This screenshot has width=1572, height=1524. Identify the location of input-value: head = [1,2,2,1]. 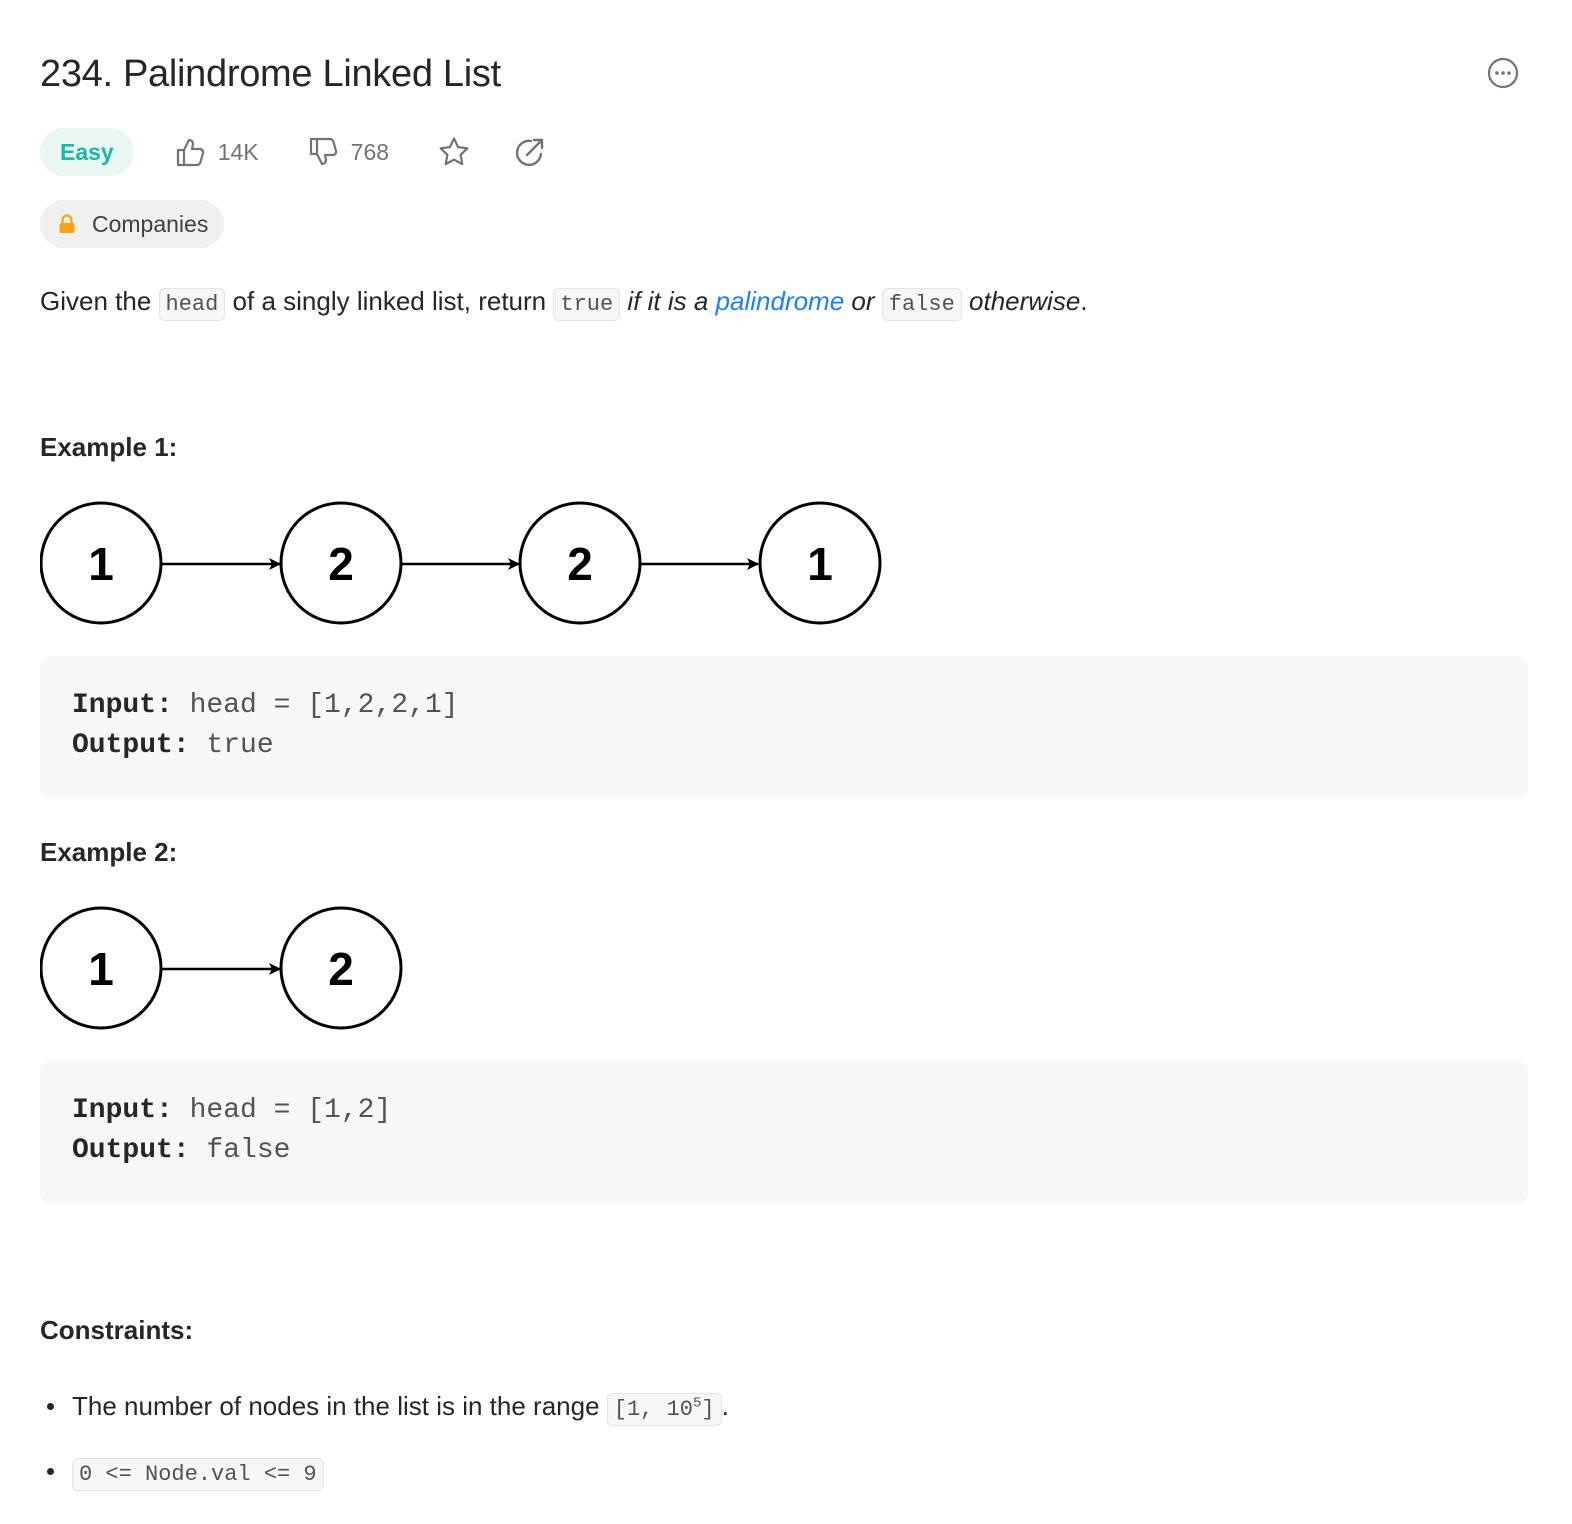
(315, 705).